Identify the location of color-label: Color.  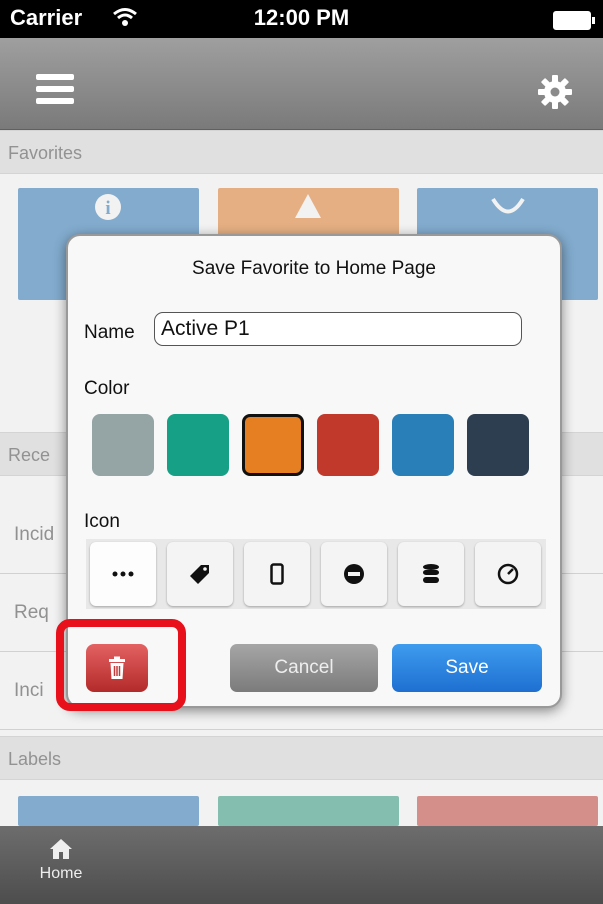
(107, 388).